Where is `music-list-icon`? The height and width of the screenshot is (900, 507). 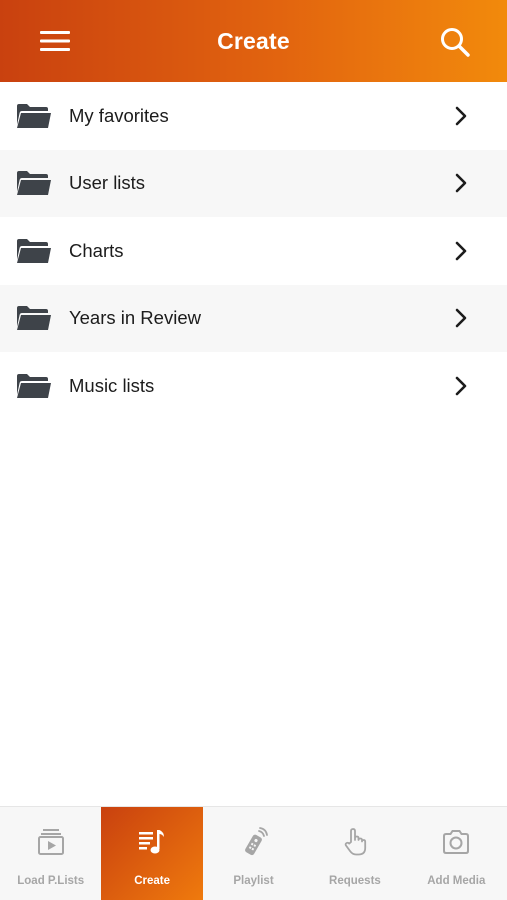
music-list-icon is located at coordinates (152, 842).